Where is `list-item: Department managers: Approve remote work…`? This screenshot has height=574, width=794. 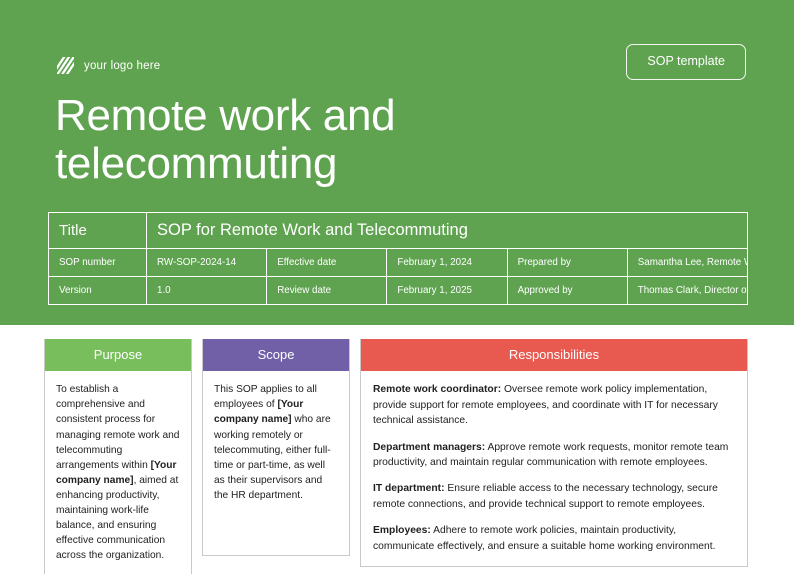 list-item: Department managers: Approve remote work… is located at coordinates (553, 455).